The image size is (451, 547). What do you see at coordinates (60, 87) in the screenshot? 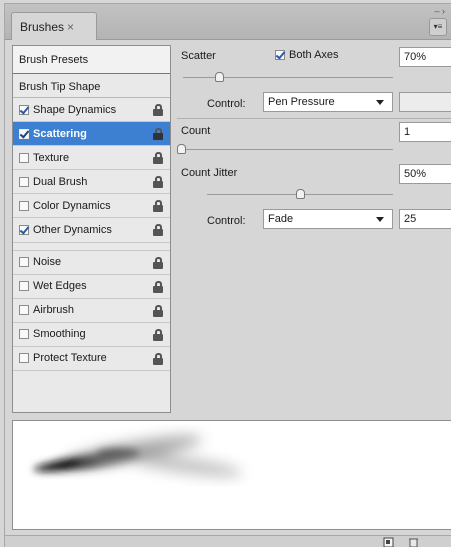
I see `brush-tip-shape-label: Brush Tip Shape` at bounding box center [60, 87].